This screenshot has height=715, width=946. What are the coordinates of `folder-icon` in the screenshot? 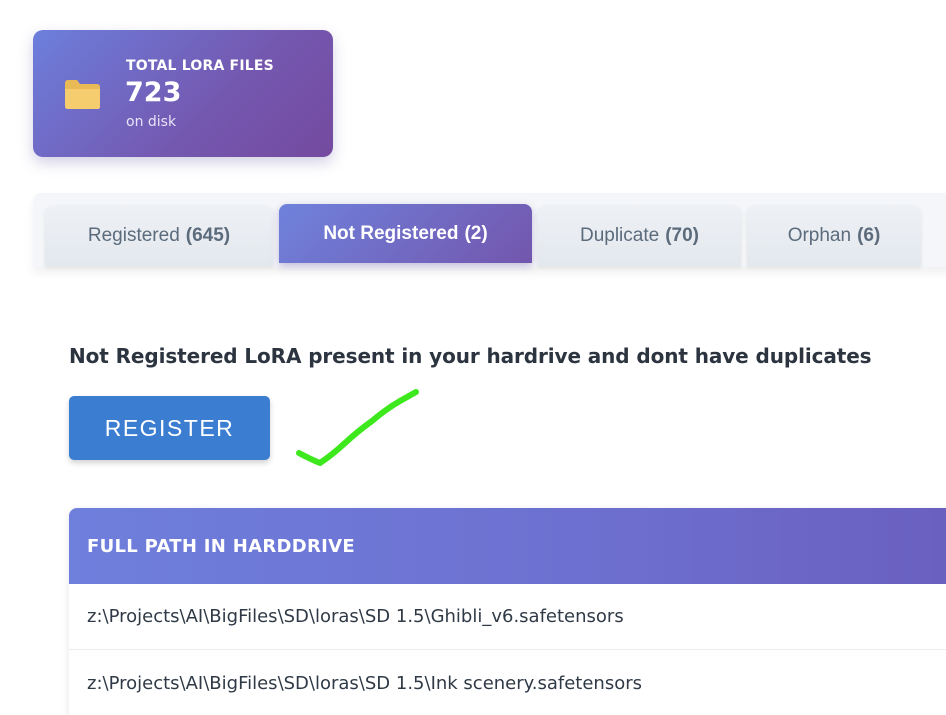 It's located at (82, 94).